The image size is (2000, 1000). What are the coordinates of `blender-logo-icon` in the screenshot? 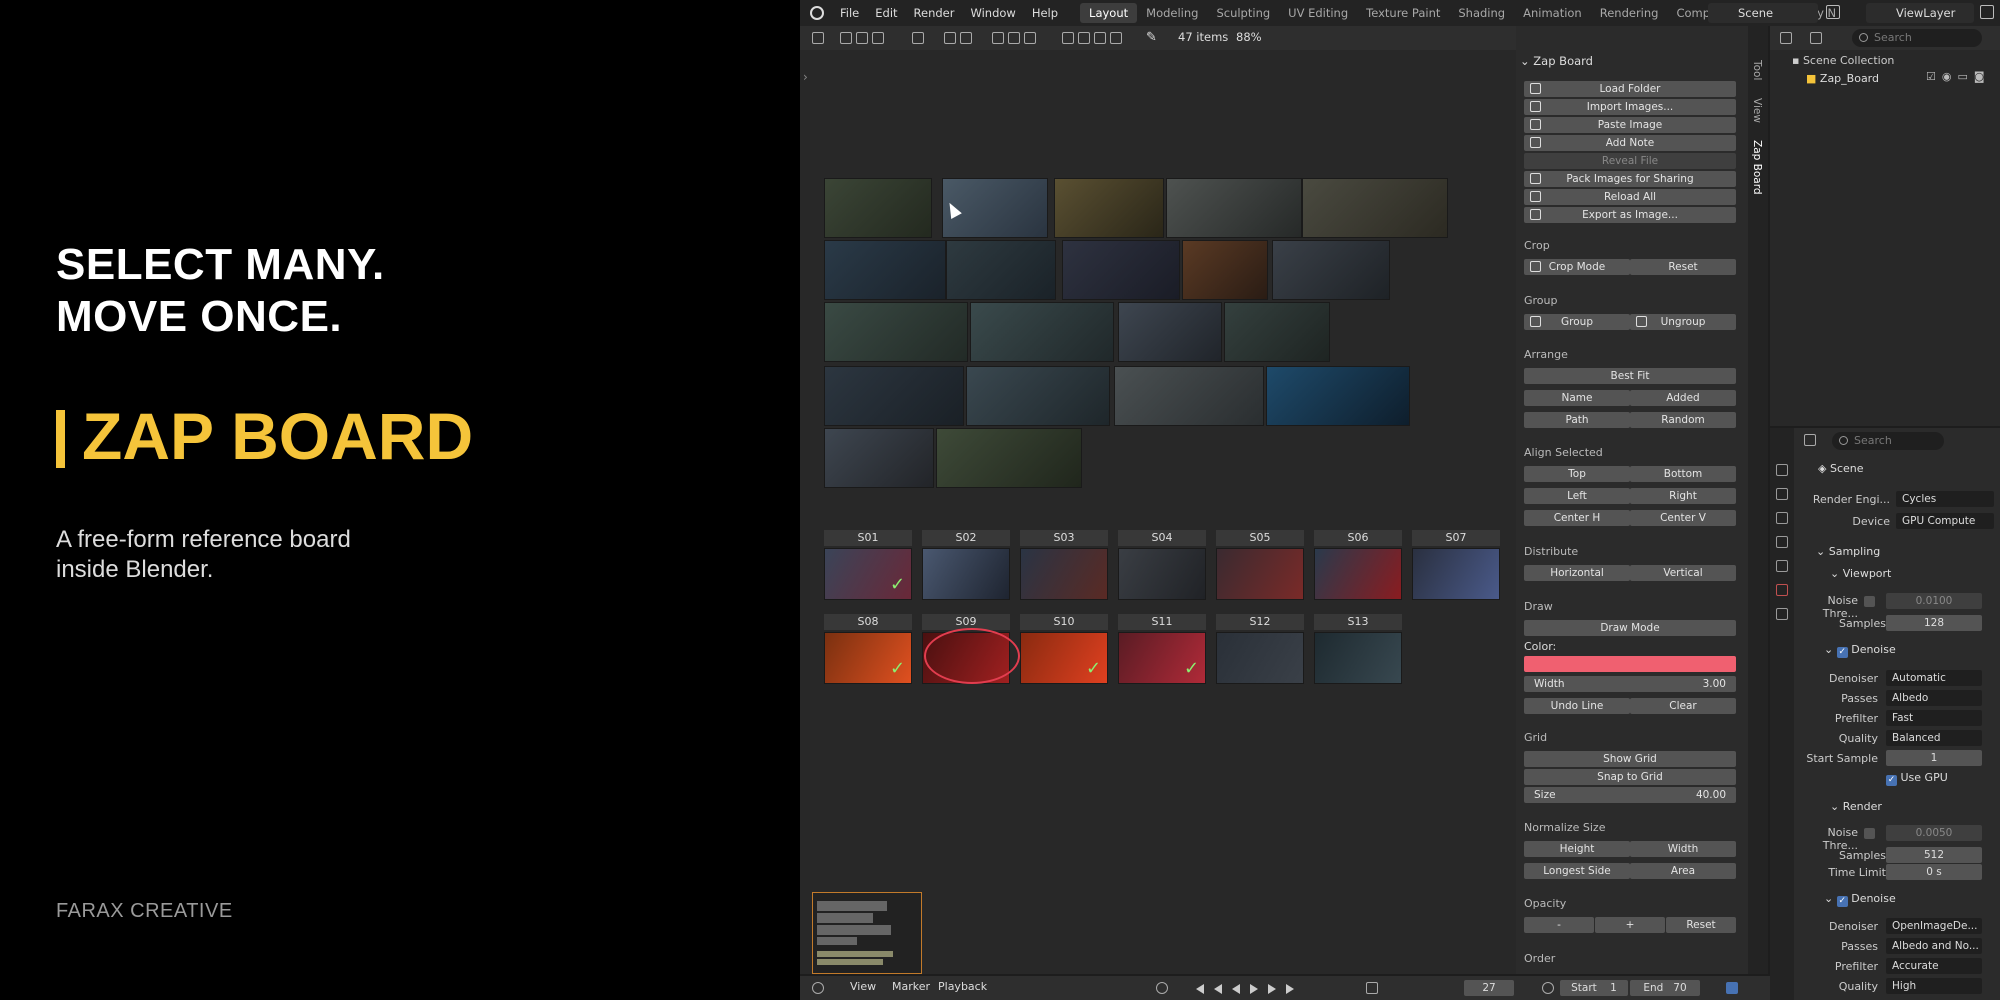 It's located at (817, 13).